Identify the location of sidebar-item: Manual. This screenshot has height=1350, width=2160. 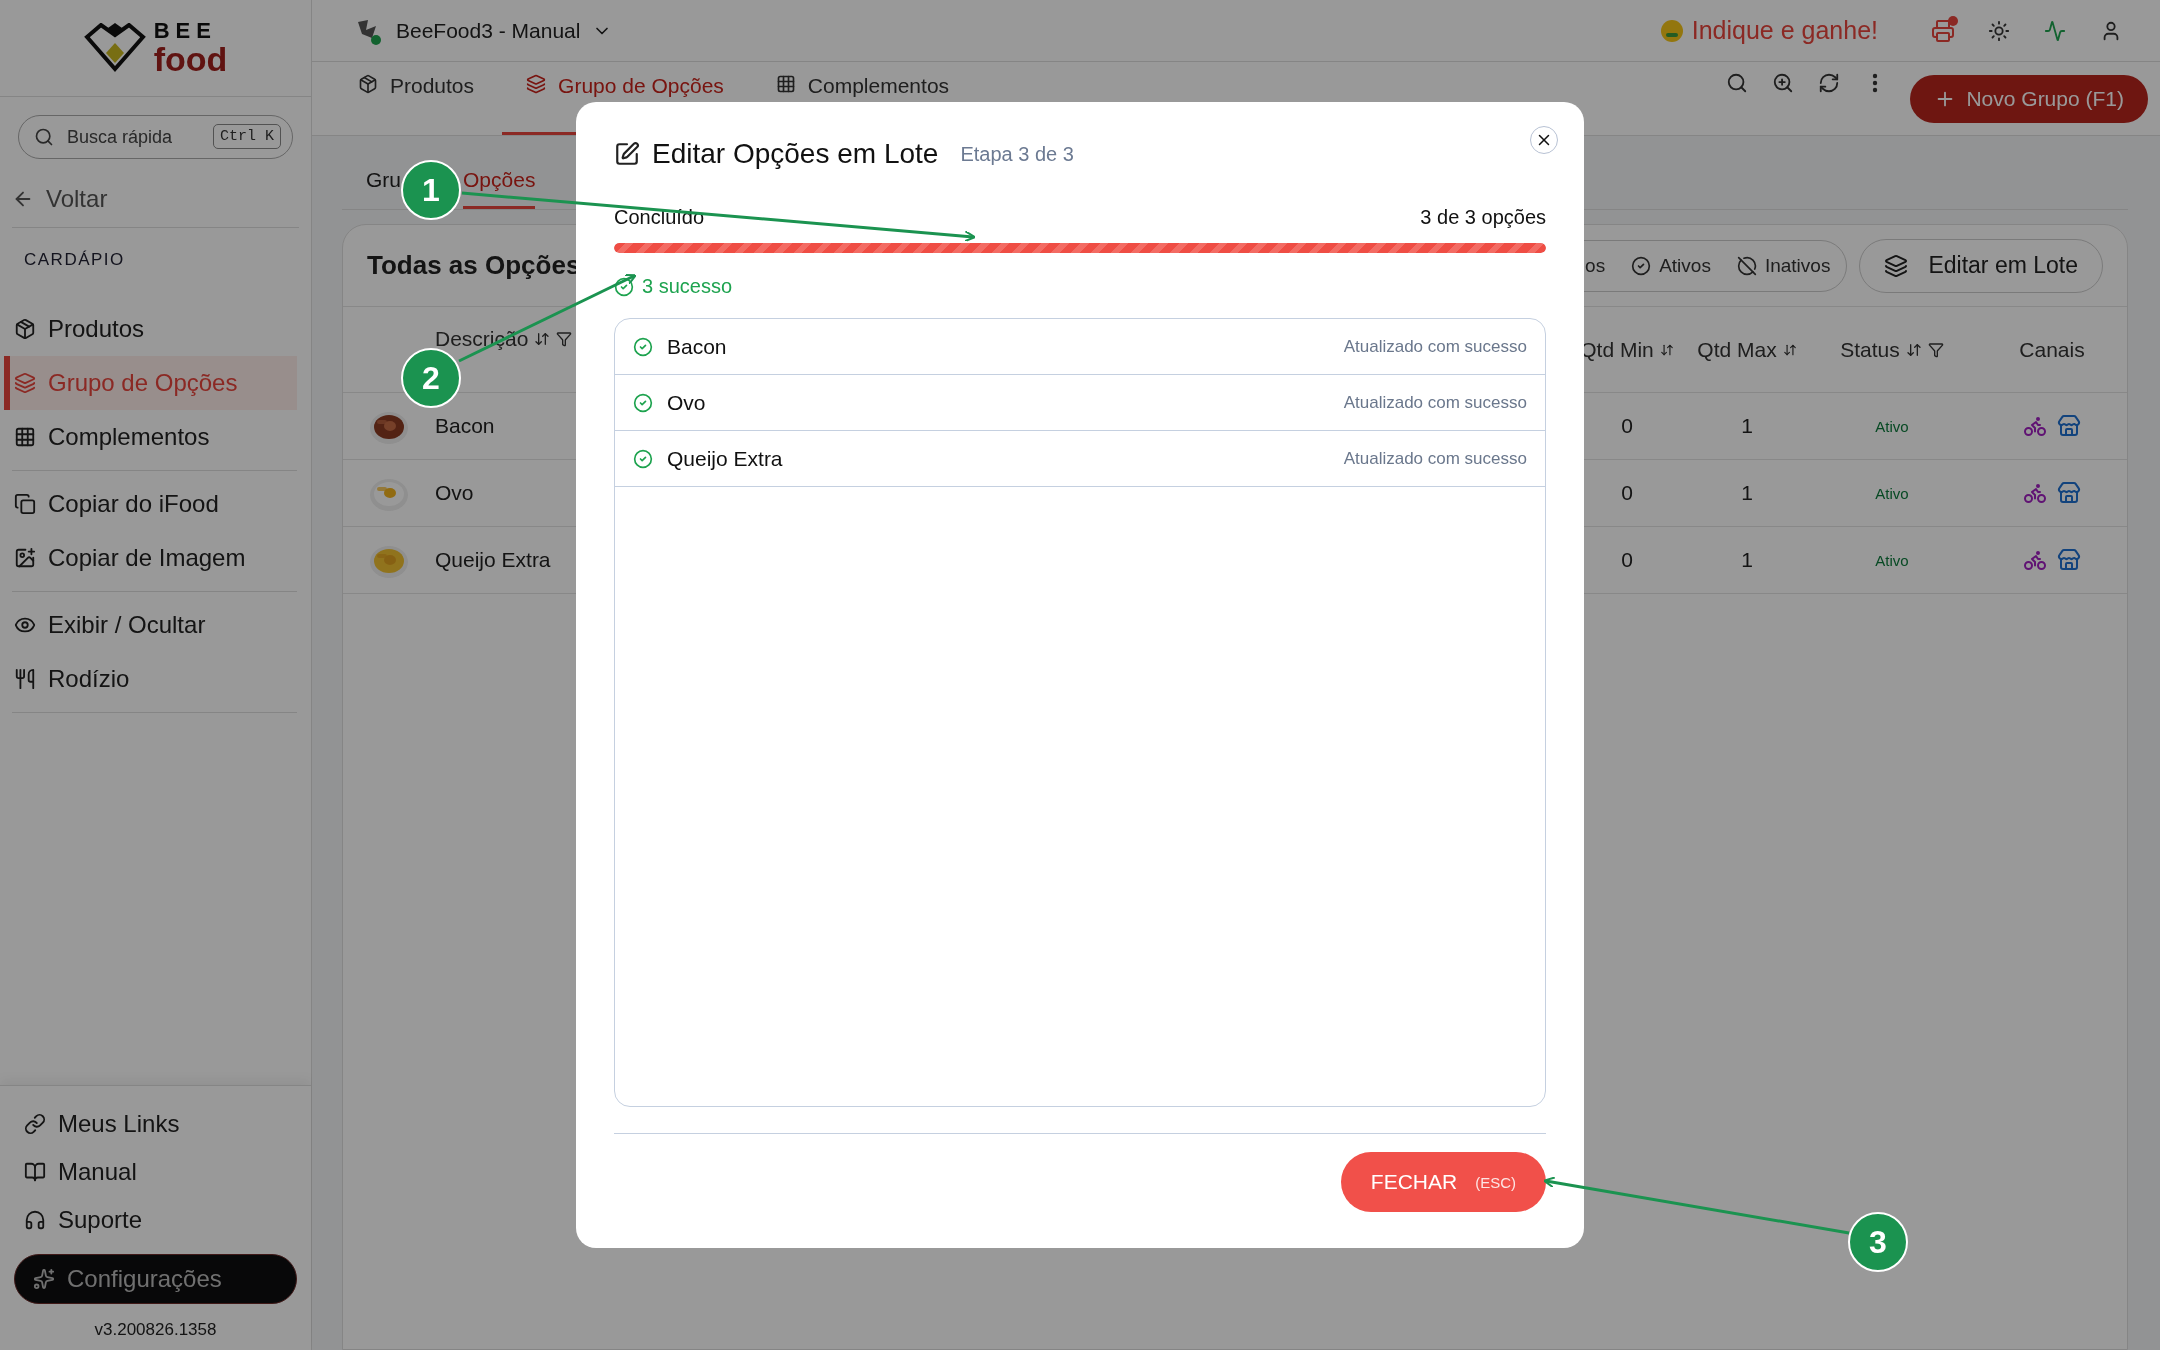
(155, 1172).